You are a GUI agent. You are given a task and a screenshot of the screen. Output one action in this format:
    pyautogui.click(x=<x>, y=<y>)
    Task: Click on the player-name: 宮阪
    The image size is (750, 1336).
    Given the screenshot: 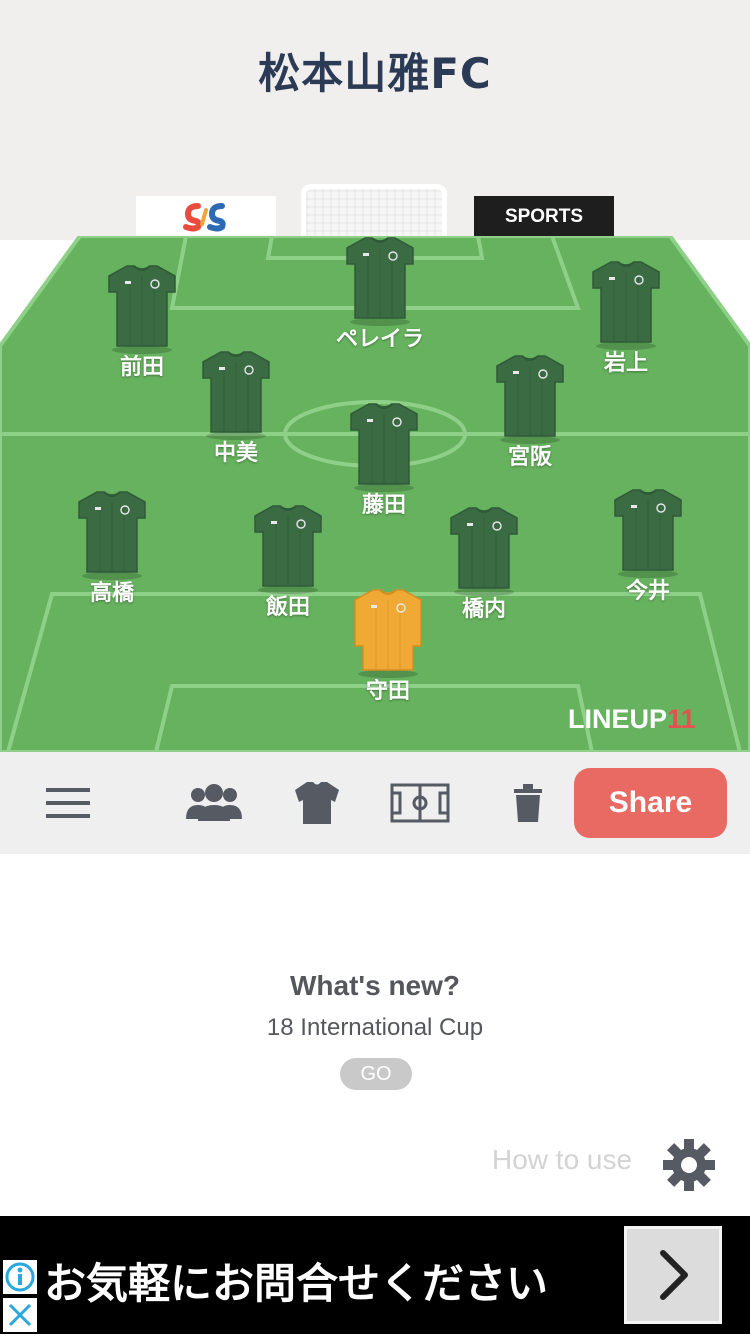 What is the action you would take?
    pyautogui.click(x=530, y=455)
    